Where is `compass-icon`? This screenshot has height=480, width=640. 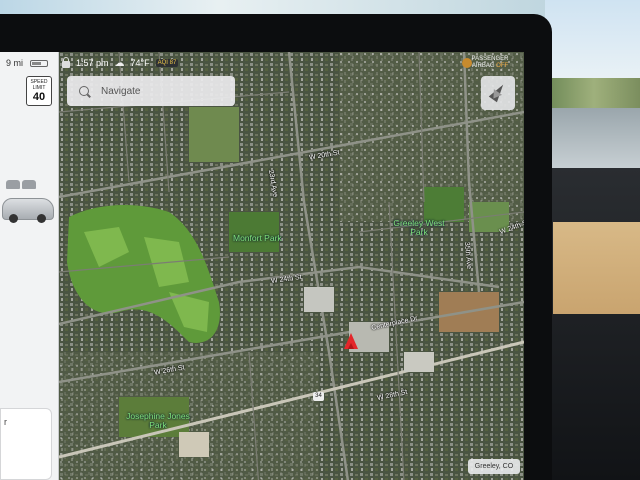
compass-icon is located at coordinates (498, 92).